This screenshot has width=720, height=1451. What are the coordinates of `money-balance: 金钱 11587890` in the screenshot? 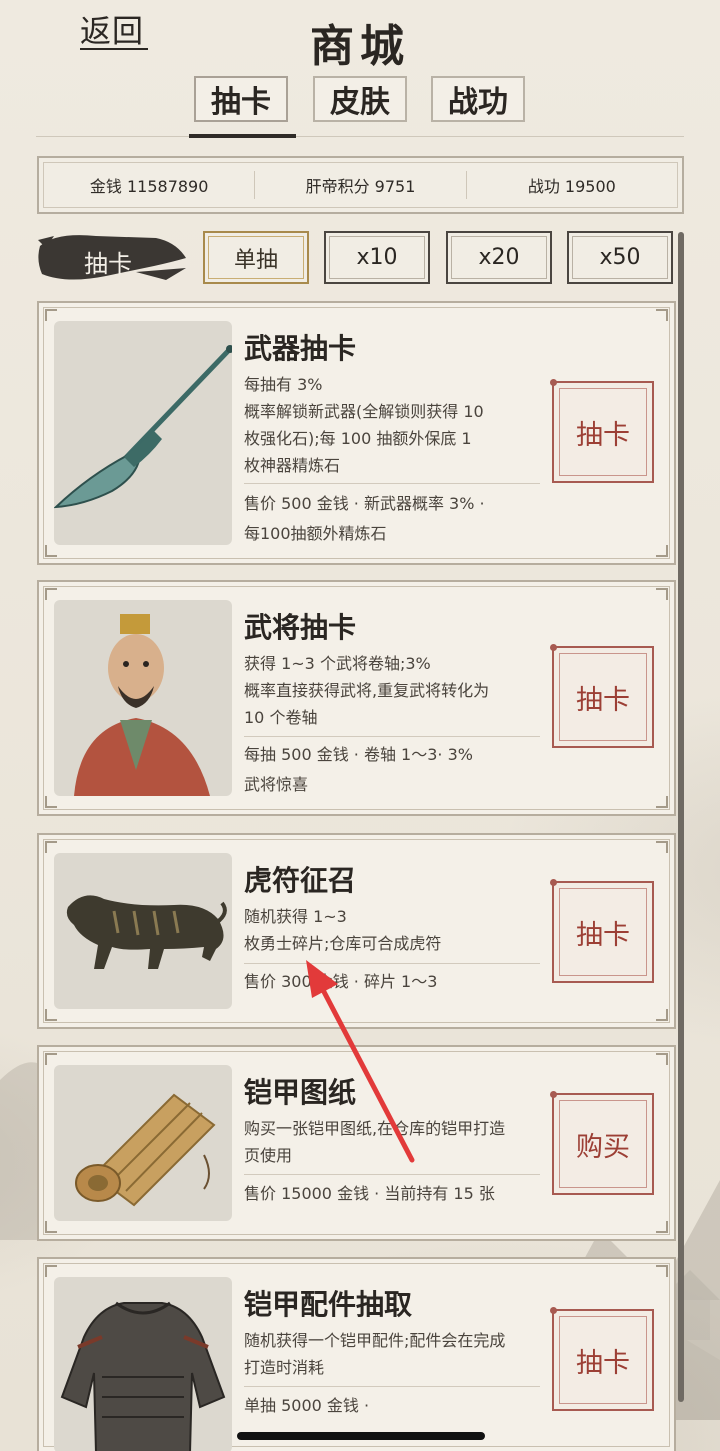 It's located at (149, 186).